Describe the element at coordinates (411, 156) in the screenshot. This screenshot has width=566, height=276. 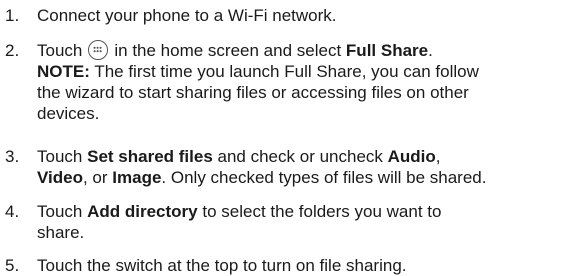
I see `audio-label: Audio` at that location.